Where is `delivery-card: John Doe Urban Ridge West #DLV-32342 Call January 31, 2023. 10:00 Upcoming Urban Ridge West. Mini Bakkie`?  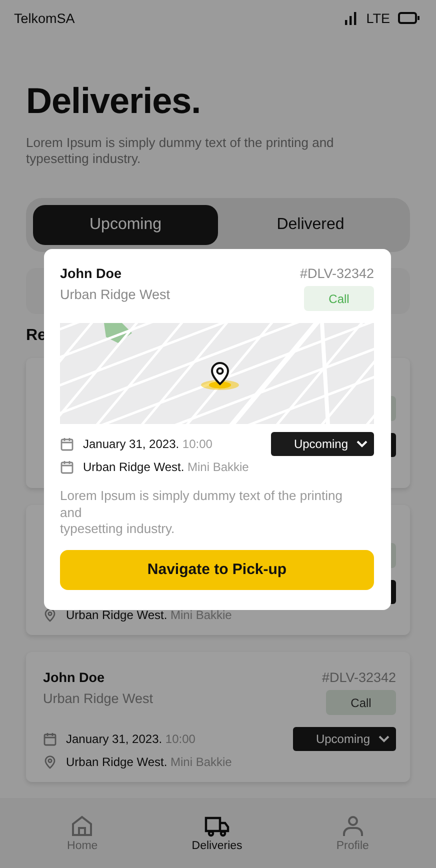
delivery-card: John Doe Urban Ridge West #DLV-32342 Call January 31, 2023. 10:00 Upcoming Urban Ridge West. Mini Bakkie is located at coordinates (218, 717).